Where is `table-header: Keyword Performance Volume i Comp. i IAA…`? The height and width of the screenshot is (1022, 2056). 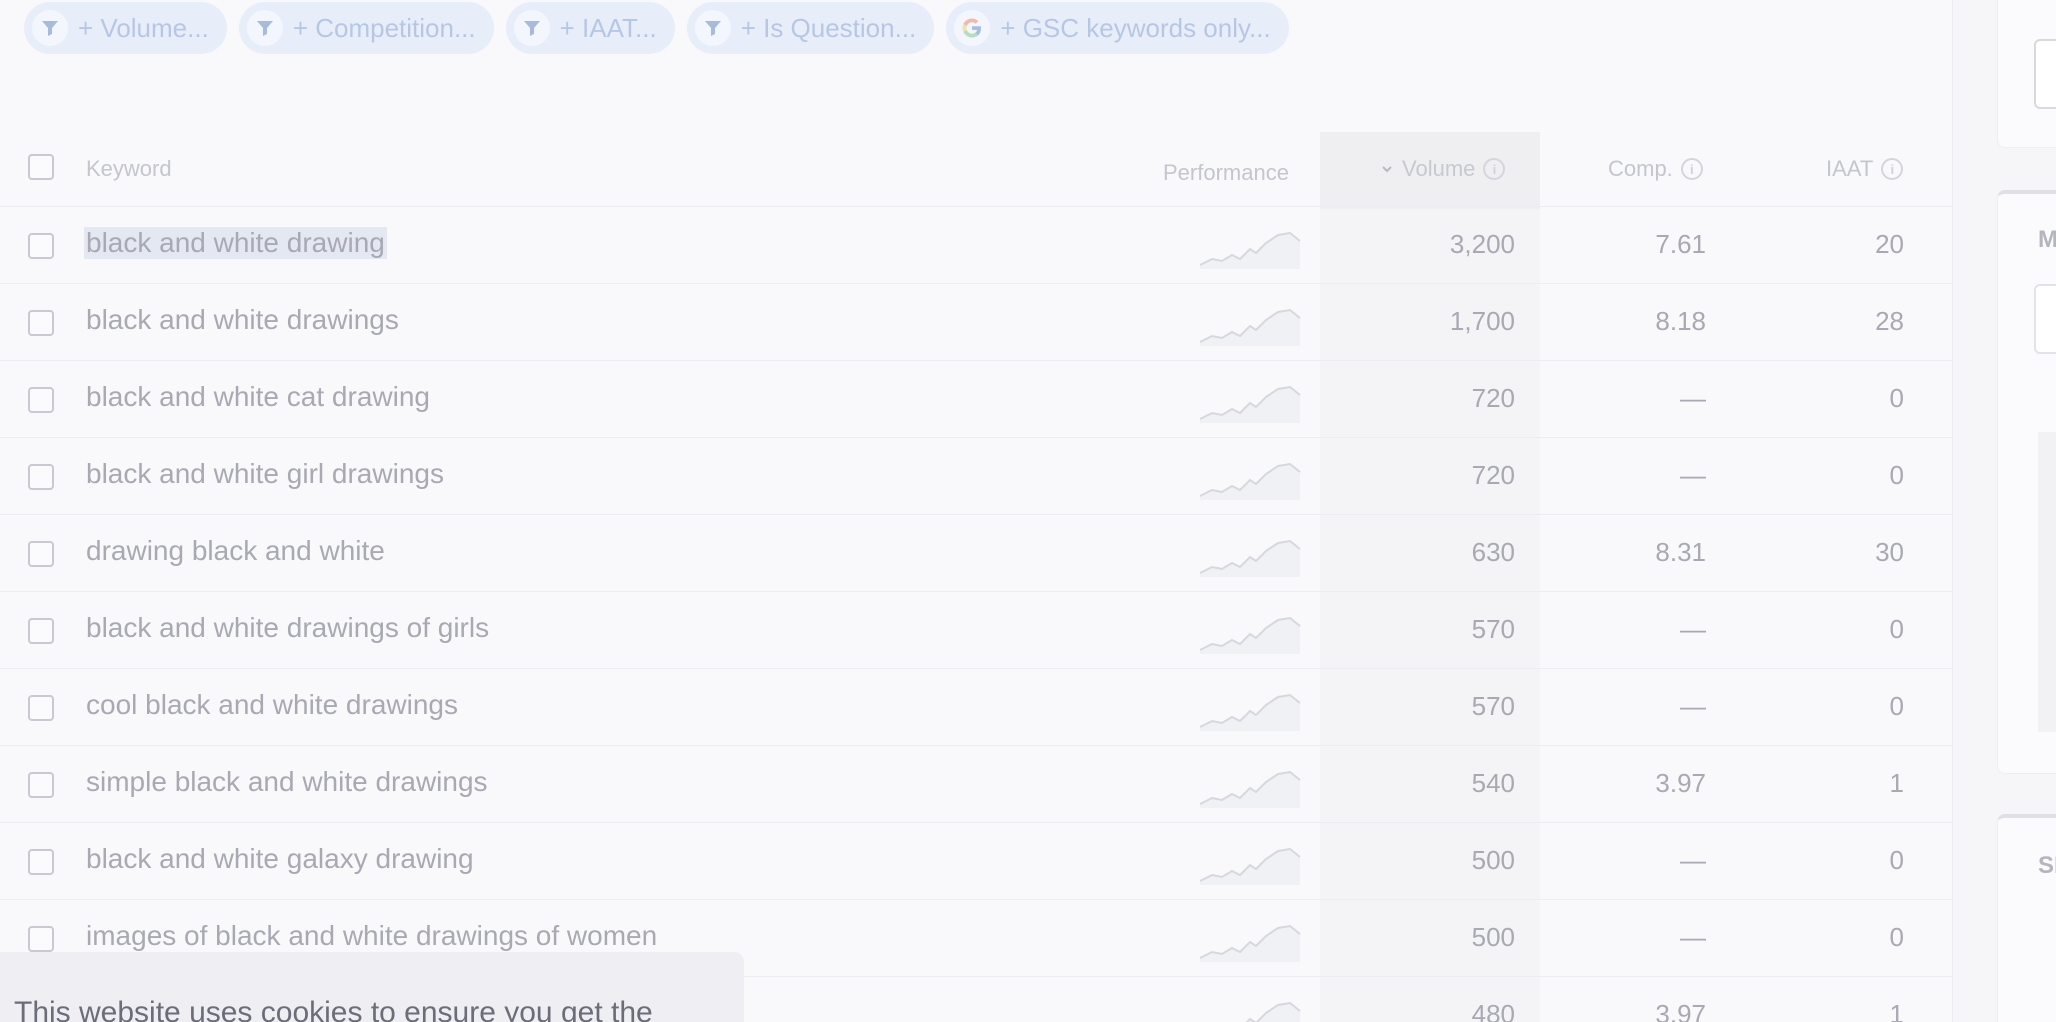
table-header: Keyword Performance Volume i Comp. i IAA… is located at coordinates (976, 168).